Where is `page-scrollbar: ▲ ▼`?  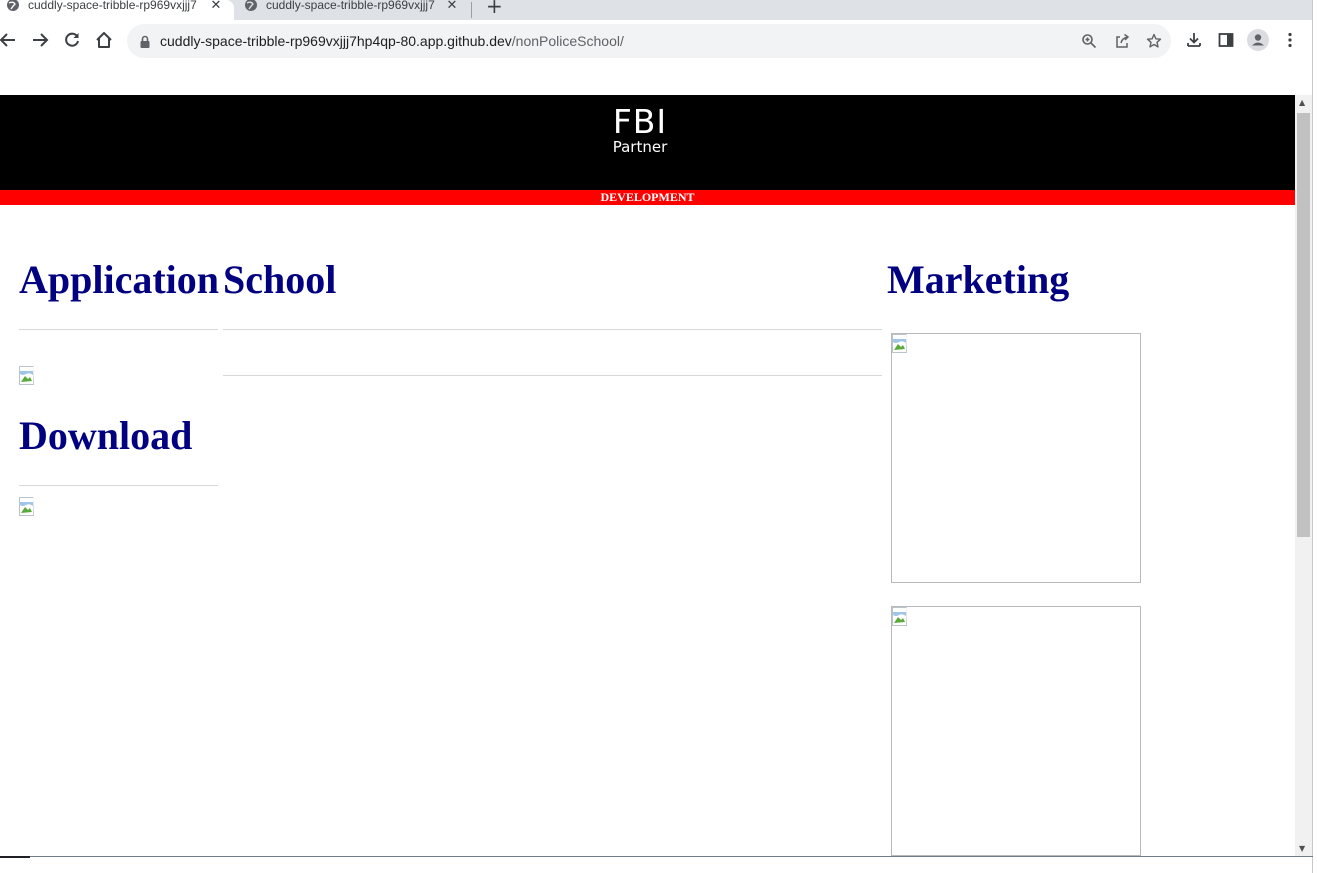
page-scrollbar: ▲ ▼ is located at coordinates (1303, 475).